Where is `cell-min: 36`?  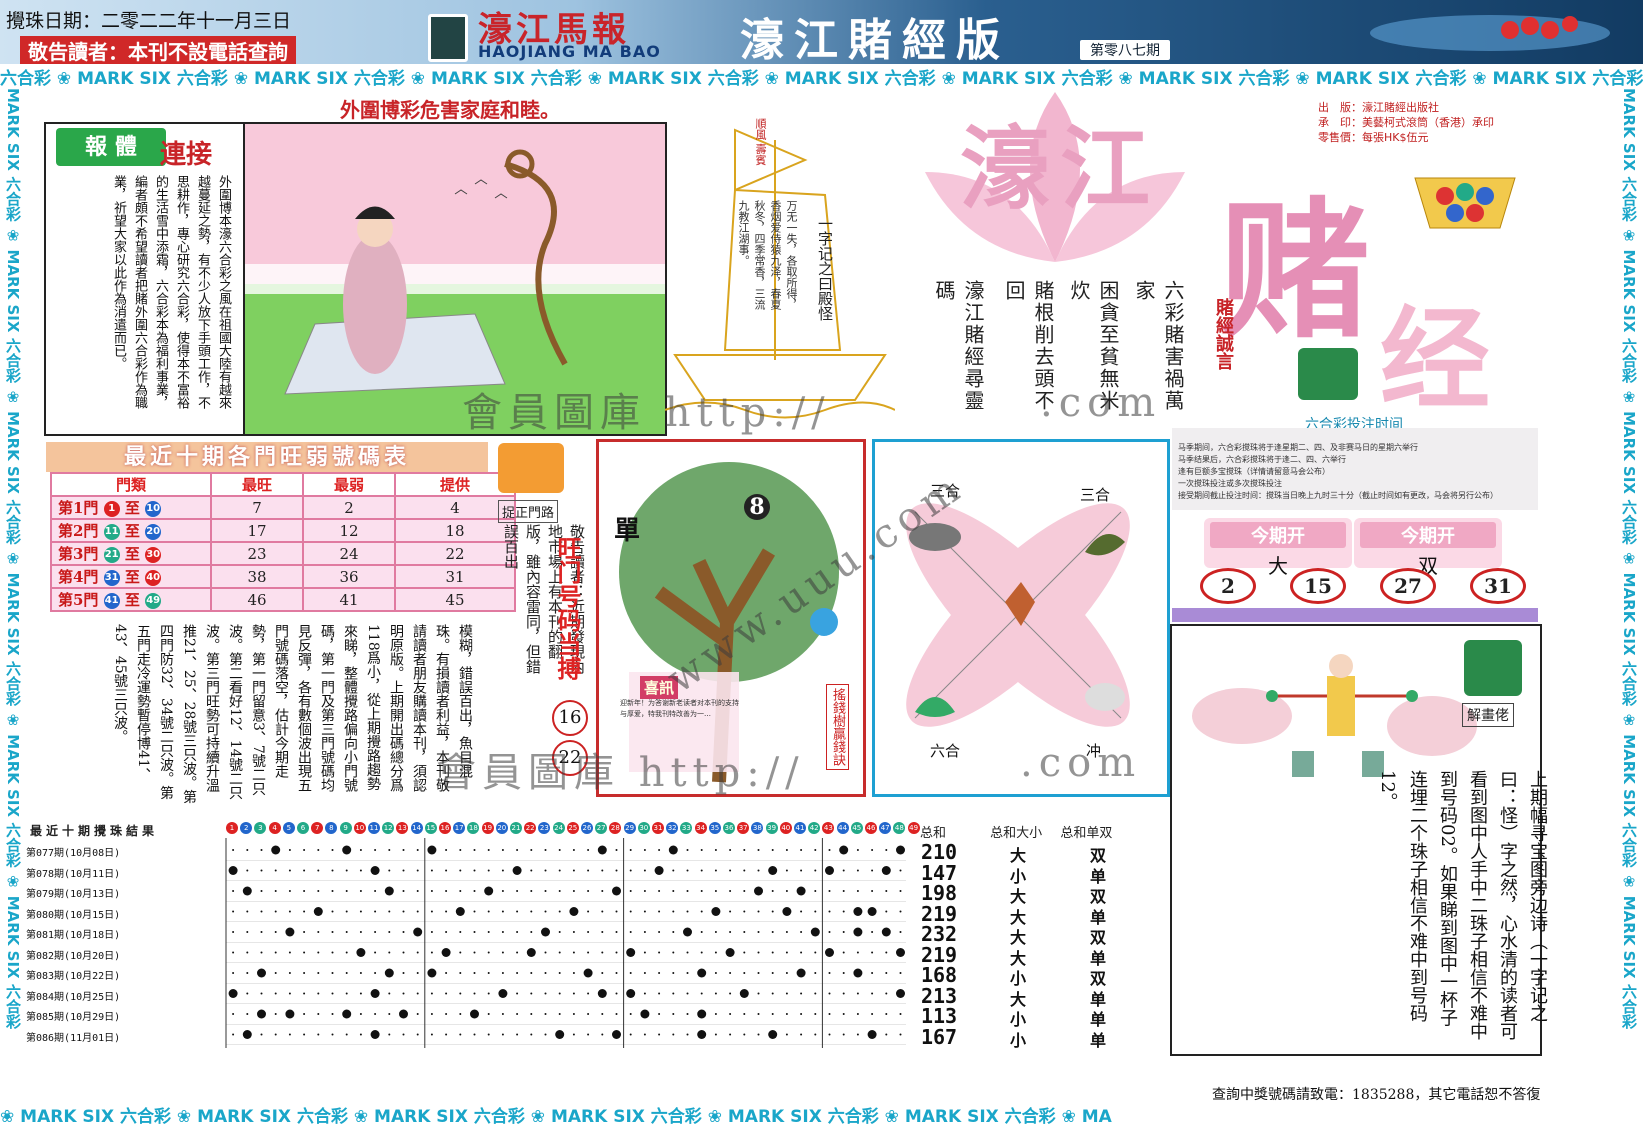
cell-min: 36 is located at coordinates (349, 576).